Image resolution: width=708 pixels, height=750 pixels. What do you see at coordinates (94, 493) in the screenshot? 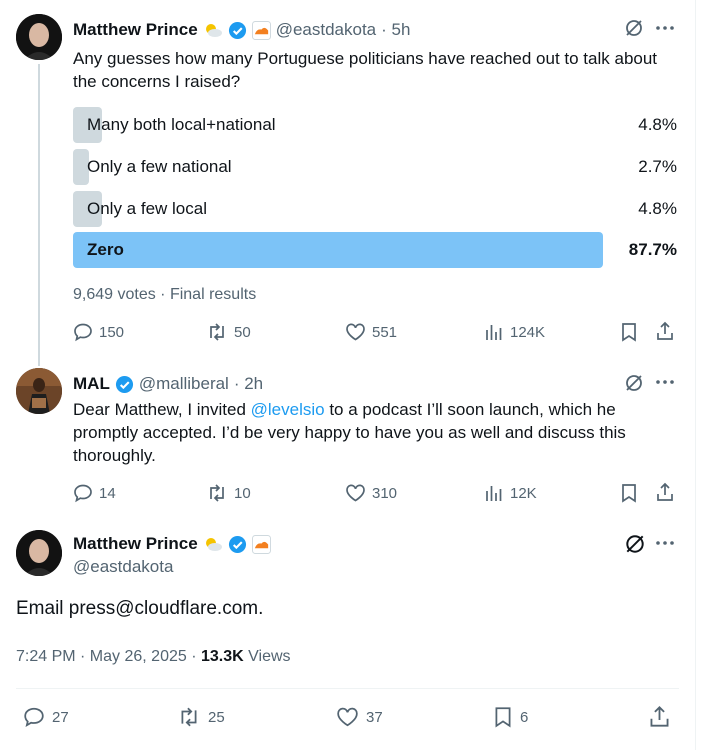
I see `reply-button: 14` at bounding box center [94, 493].